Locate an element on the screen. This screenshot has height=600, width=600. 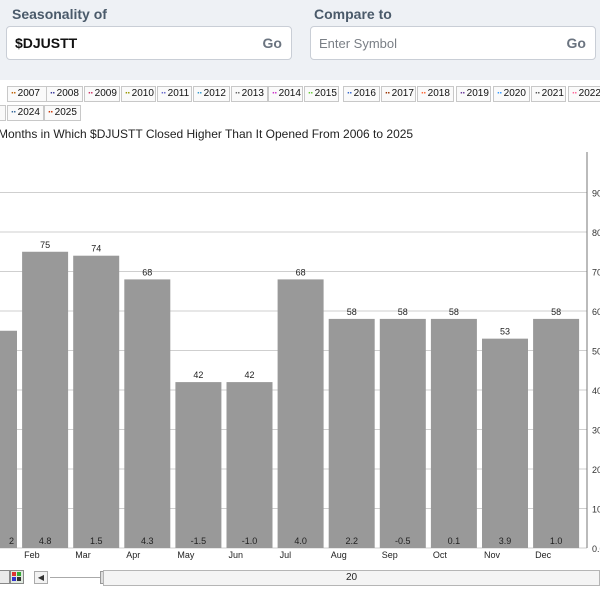
bar-avg-change-label: 3.9 is located at coordinates (505, 541).